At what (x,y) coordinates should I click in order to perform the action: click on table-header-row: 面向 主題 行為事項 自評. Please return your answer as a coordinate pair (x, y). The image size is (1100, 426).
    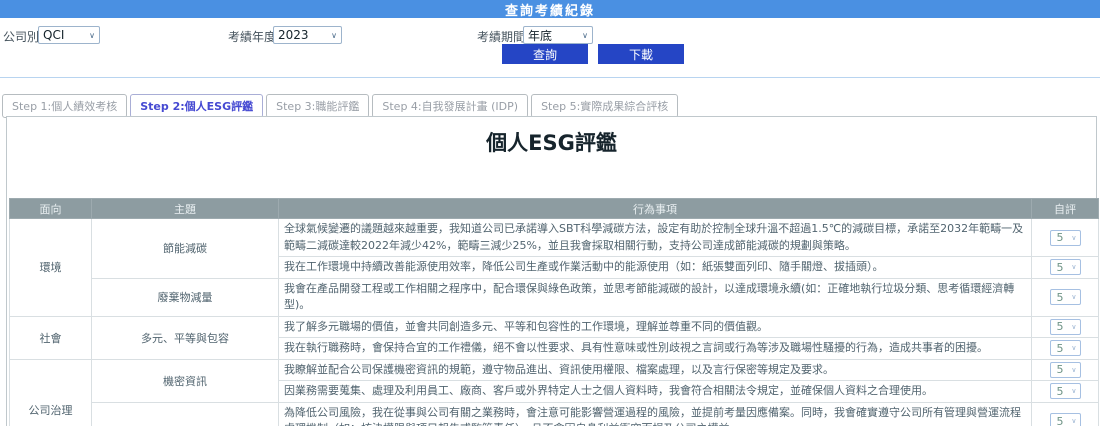
    Looking at the image, I should click on (554, 208).